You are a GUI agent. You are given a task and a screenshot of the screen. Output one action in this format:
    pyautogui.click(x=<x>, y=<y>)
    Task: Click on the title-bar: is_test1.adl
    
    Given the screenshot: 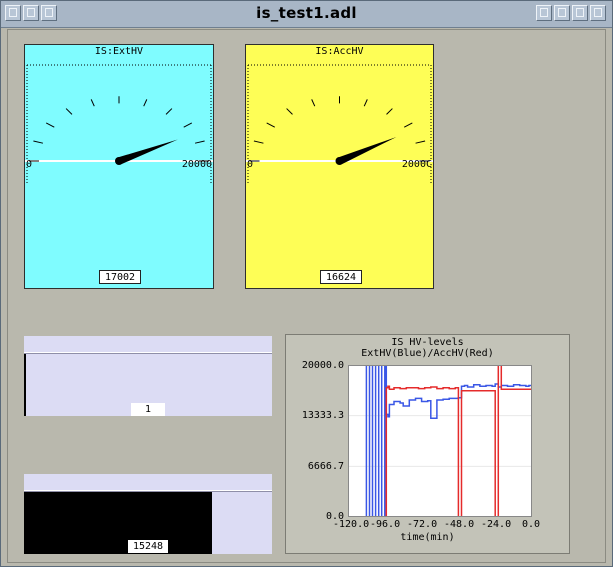 What is the action you would take?
    pyautogui.click(x=306, y=14)
    